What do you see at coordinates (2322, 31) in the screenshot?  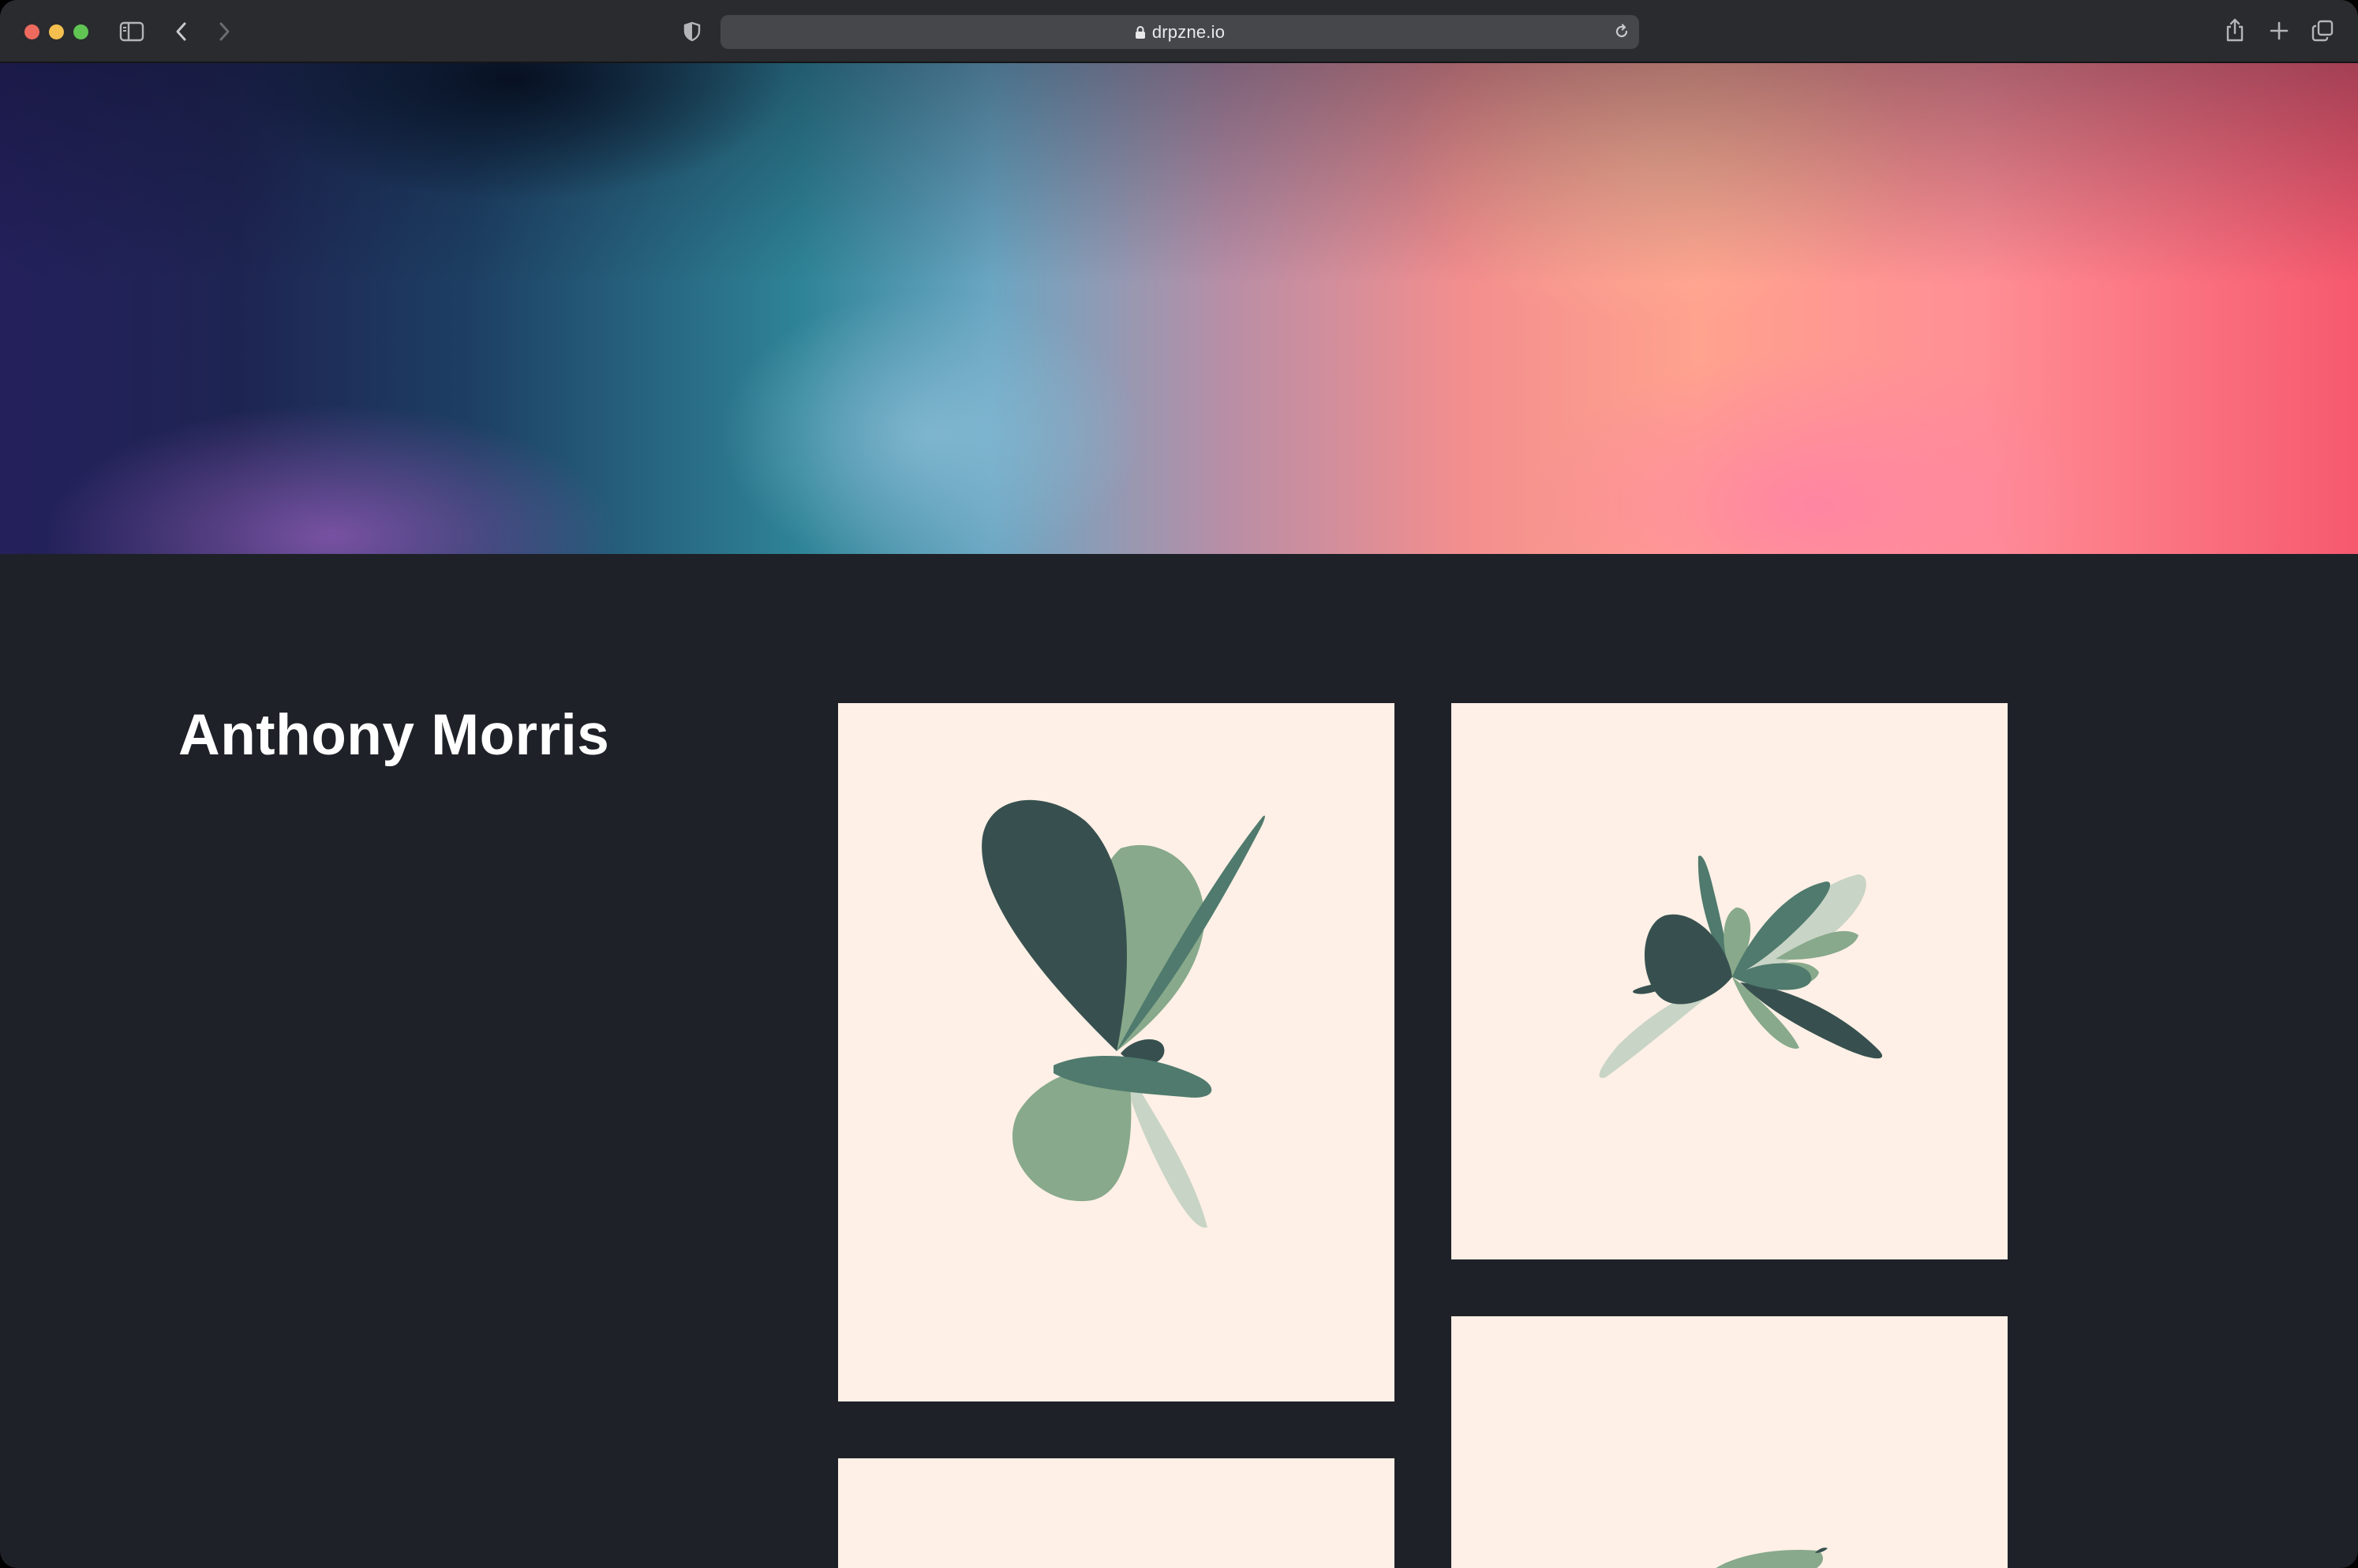 I see `tabs-overview-icon` at bounding box center [2322, 31].